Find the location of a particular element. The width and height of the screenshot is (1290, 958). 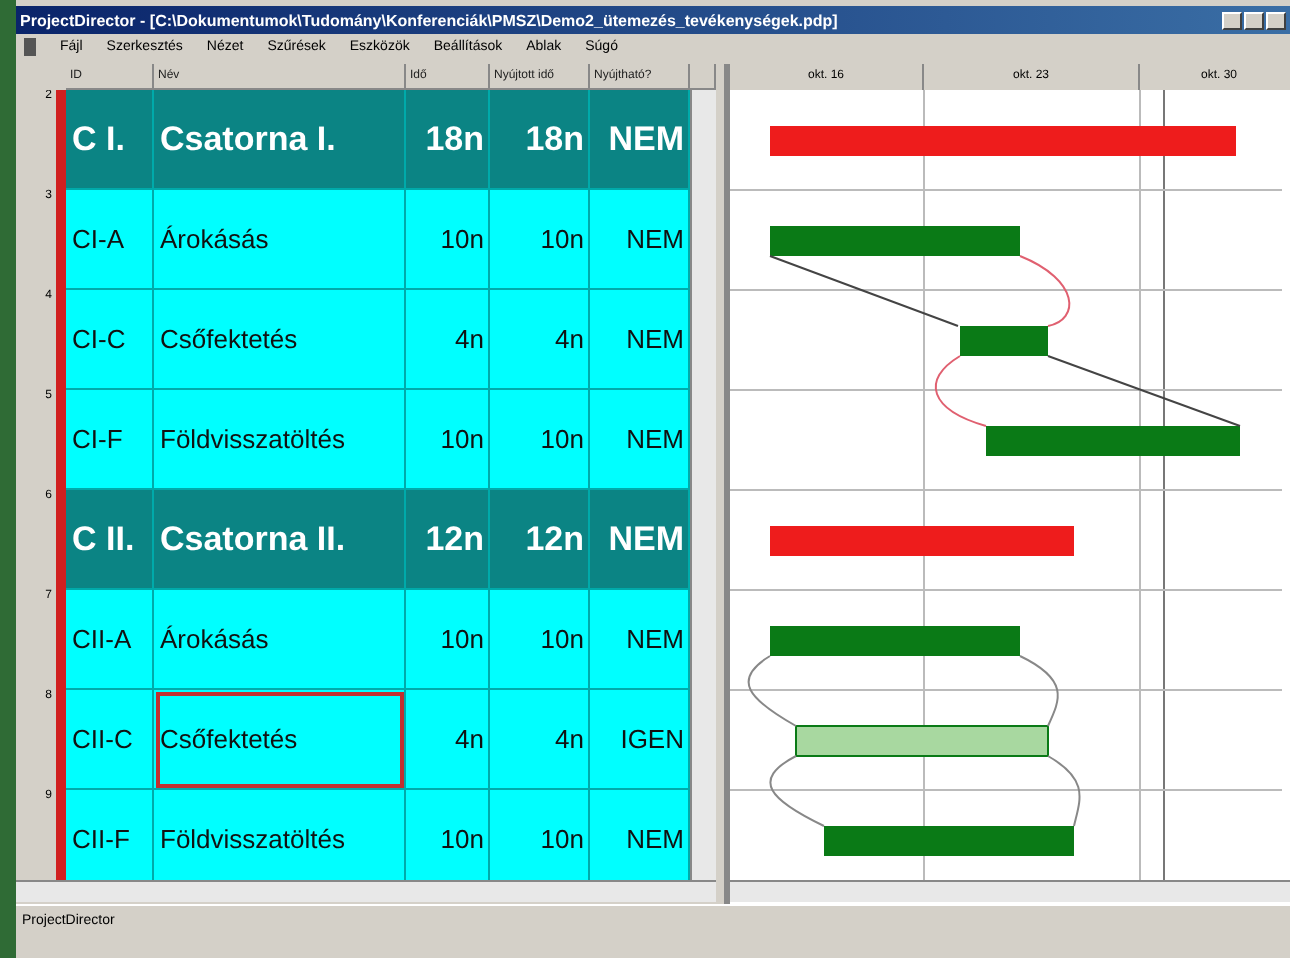

minimize-button is located at coordinates (1232, 20).